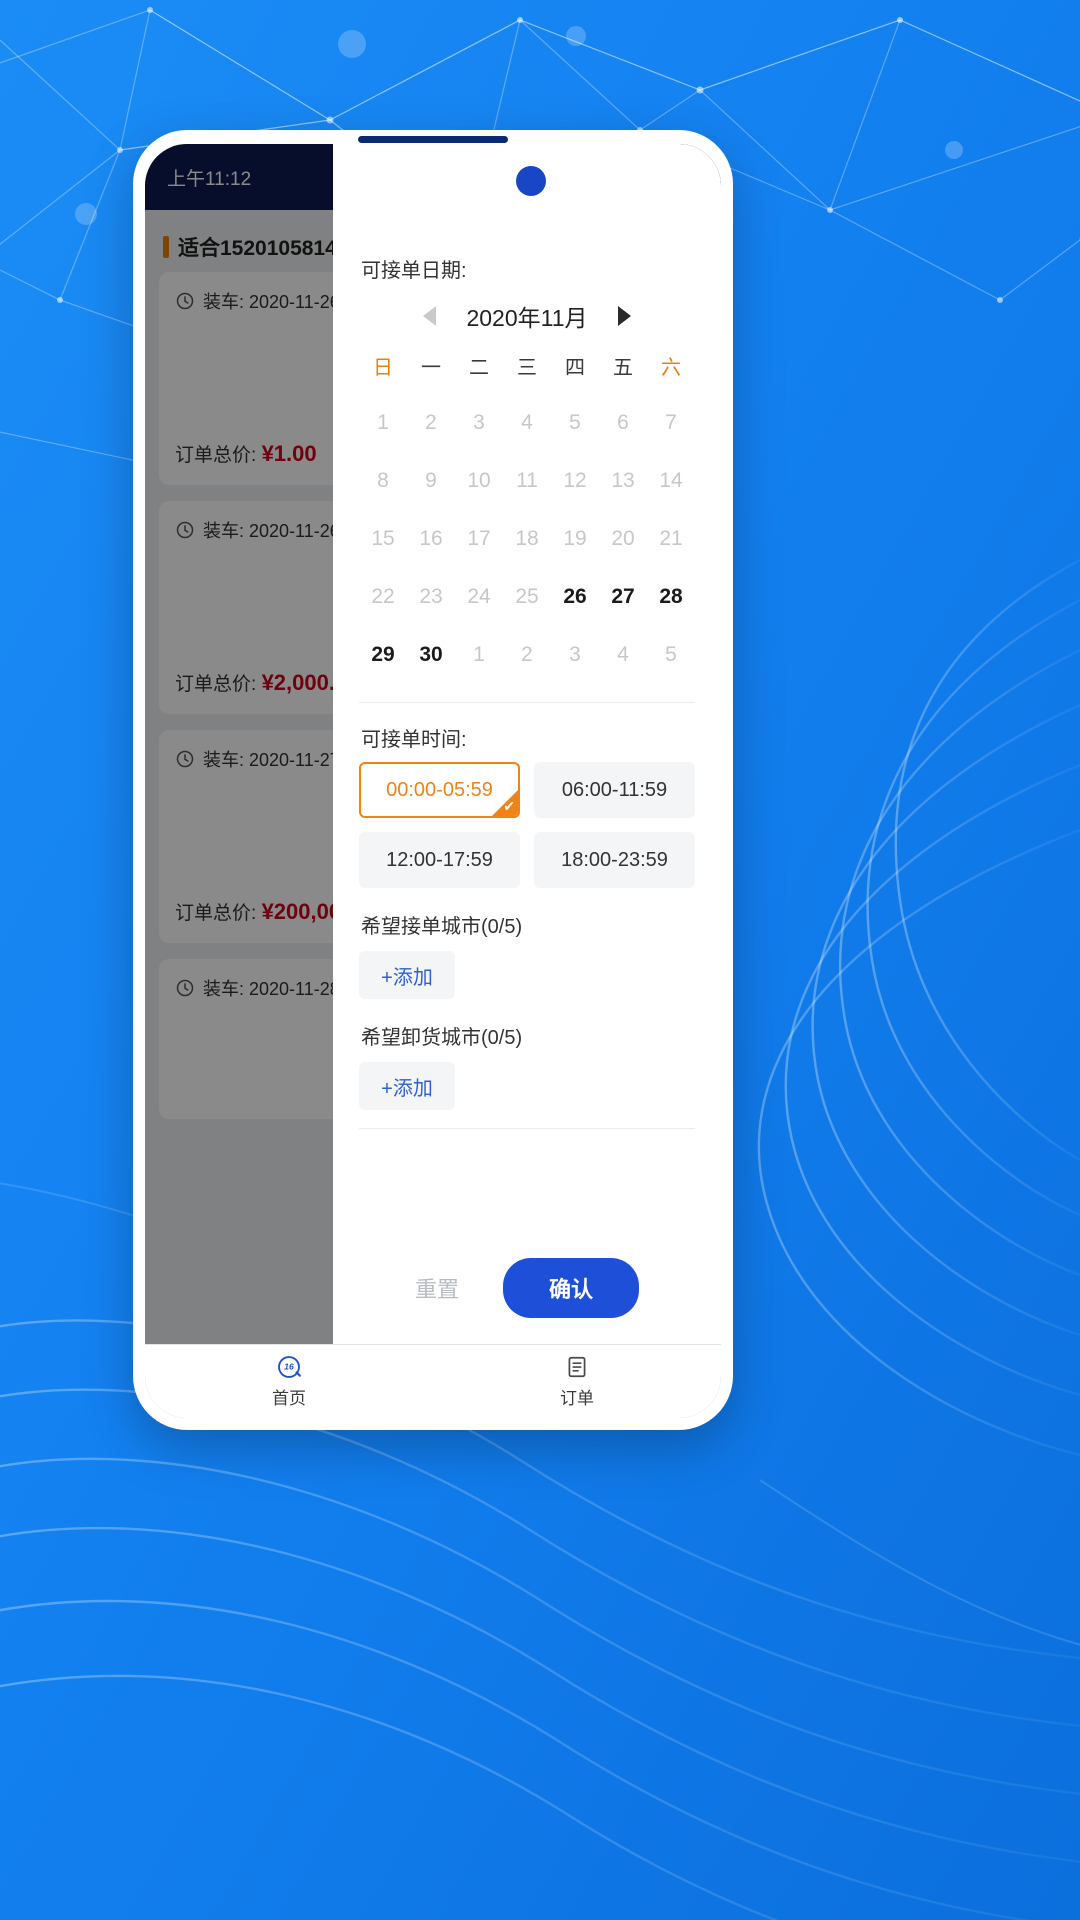  I want to click on chevron-right-icon, so click(624, 316).